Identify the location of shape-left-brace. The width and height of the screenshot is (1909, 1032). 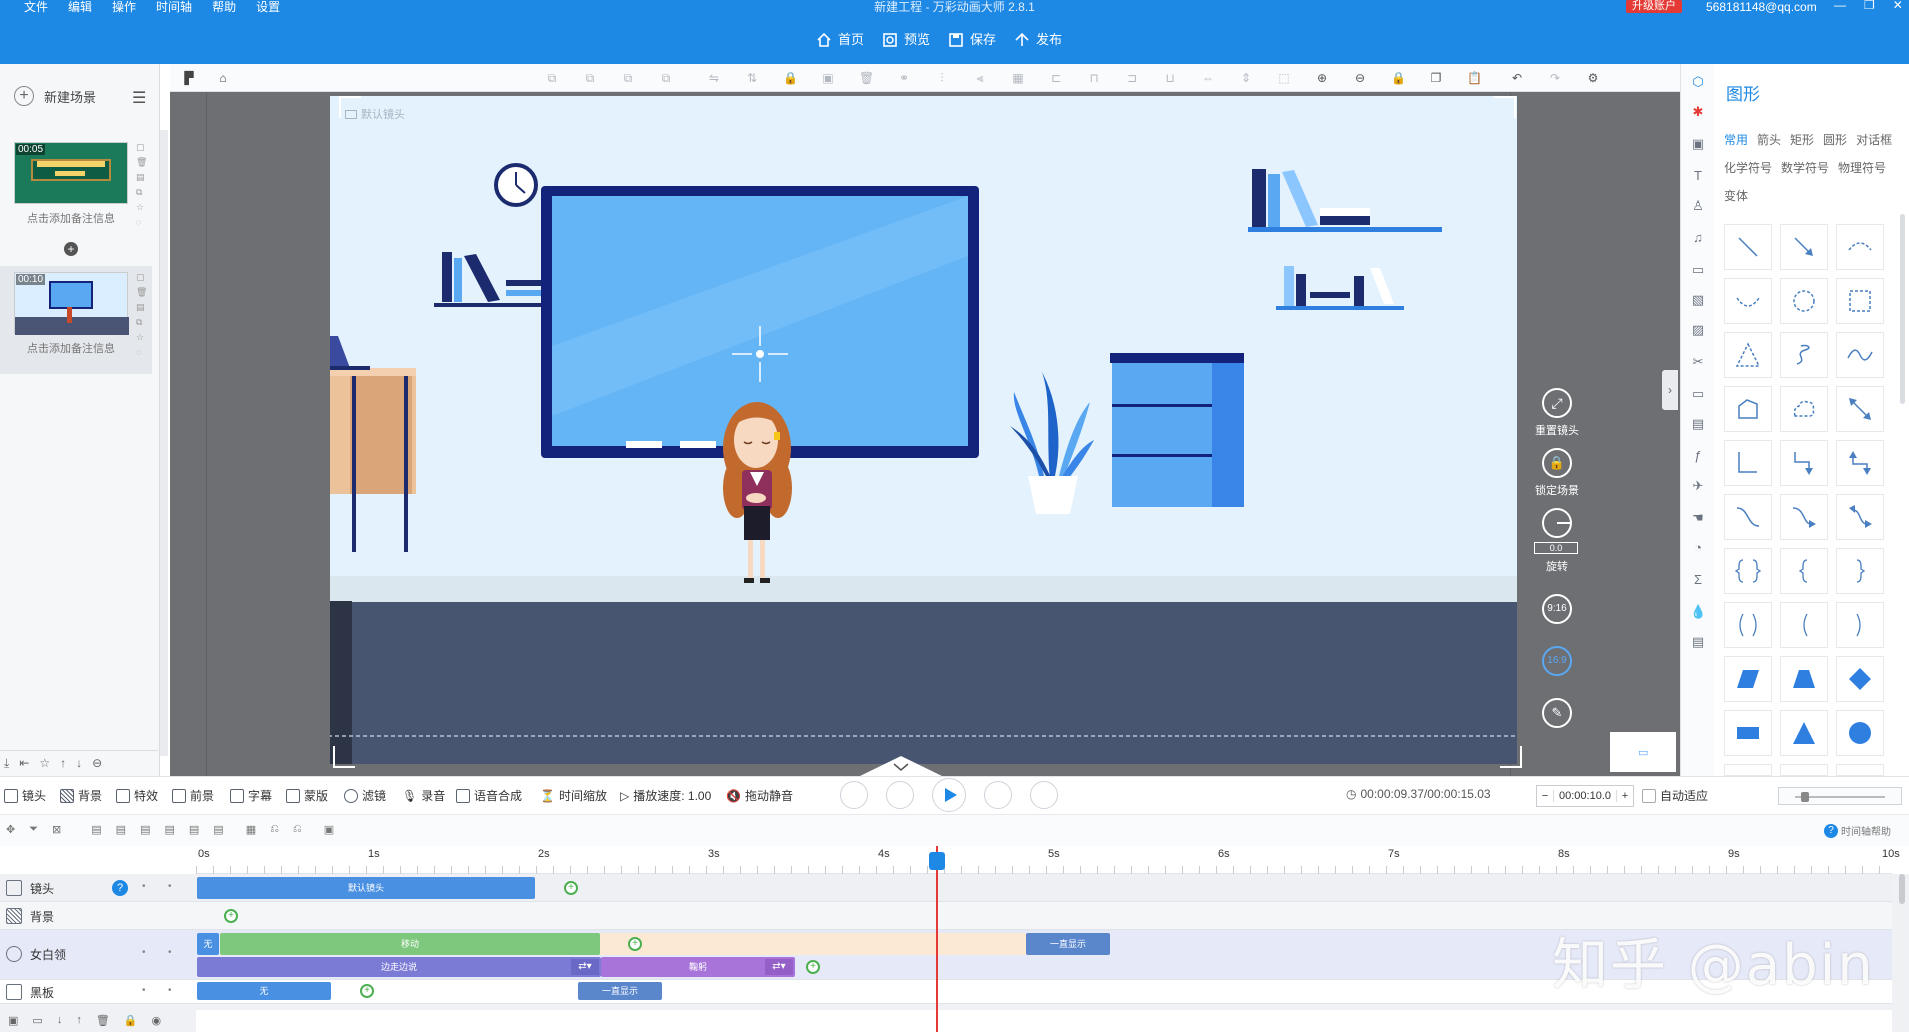
(1804, 571).